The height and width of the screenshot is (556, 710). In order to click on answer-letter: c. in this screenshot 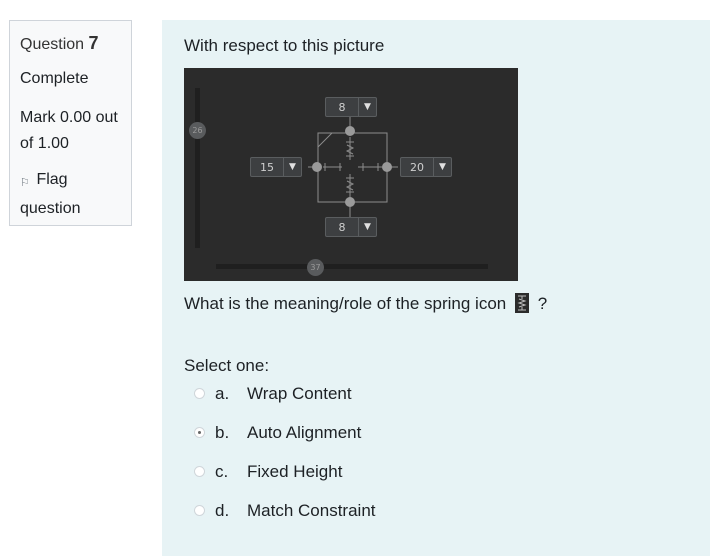, I will do `click(222, 471)`.